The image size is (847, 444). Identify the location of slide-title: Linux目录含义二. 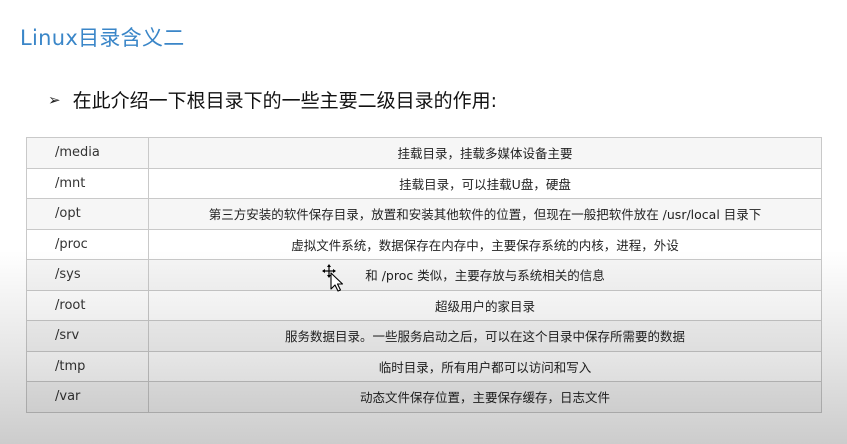
(102, 38).